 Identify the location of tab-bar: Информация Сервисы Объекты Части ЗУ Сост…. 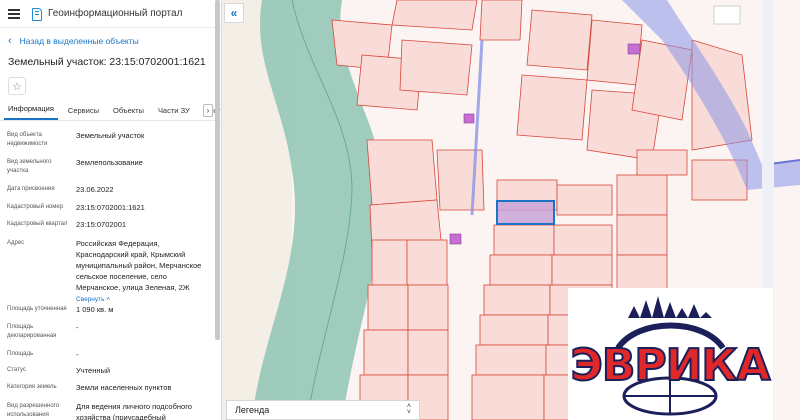
(110, 112).